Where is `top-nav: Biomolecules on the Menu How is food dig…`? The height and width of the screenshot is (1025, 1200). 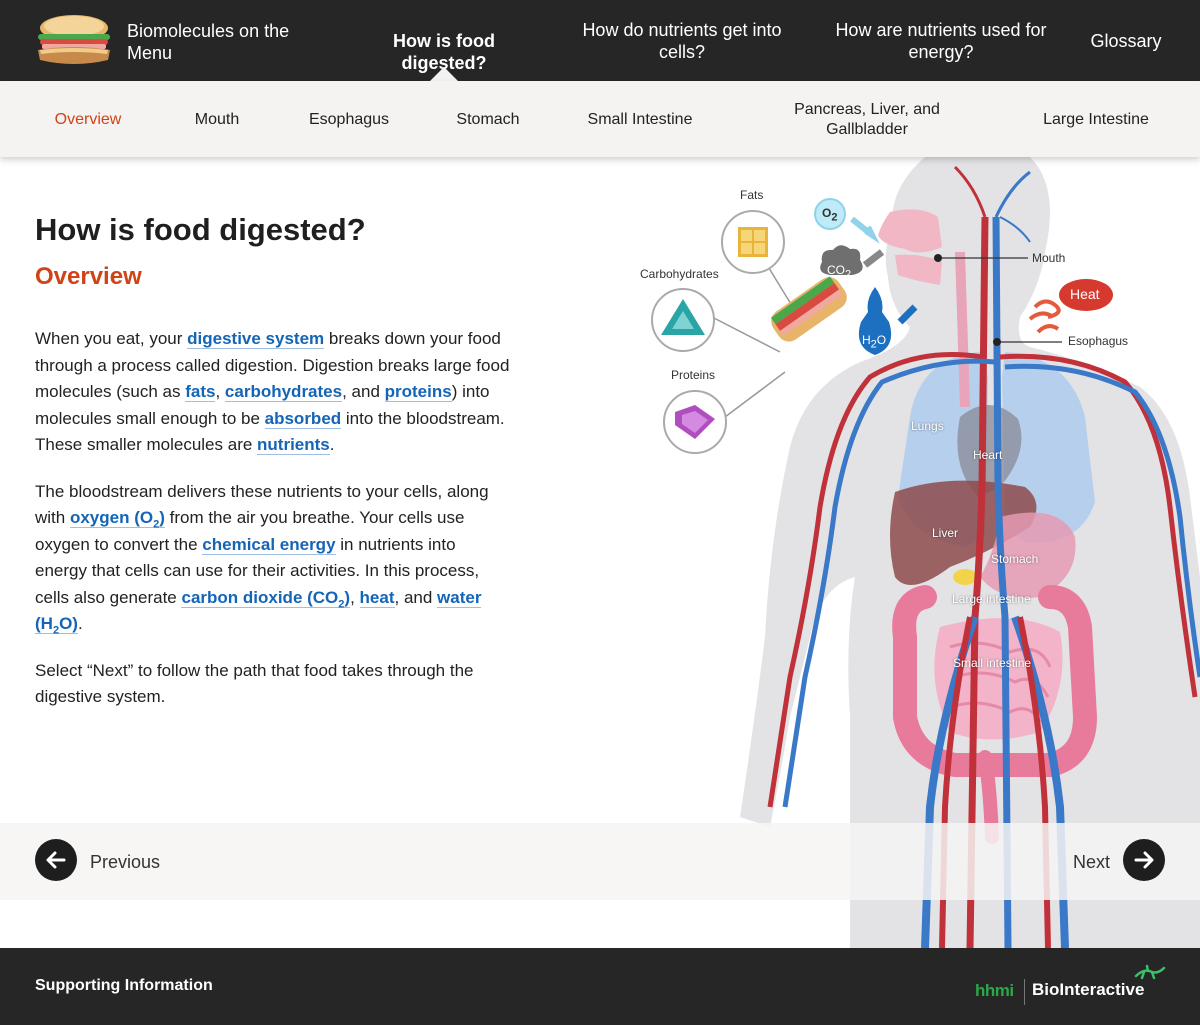 top-nav: Biomolecules on the Menu How is food dig… is located at coordinates (600, 40).